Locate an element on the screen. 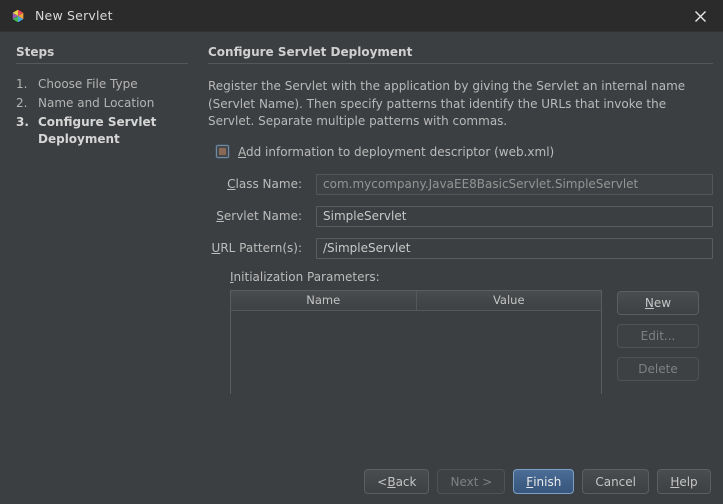 This screenshot has height=504, width=723. help-button: Help is located at coordinates (684, 481).